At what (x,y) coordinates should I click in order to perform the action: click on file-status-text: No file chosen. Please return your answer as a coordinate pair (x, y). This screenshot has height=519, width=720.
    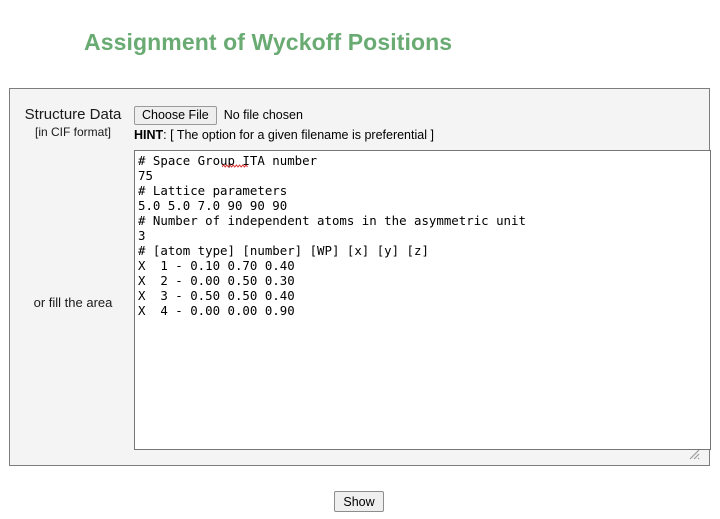
    Looking at the image, I should click on (263, 115).